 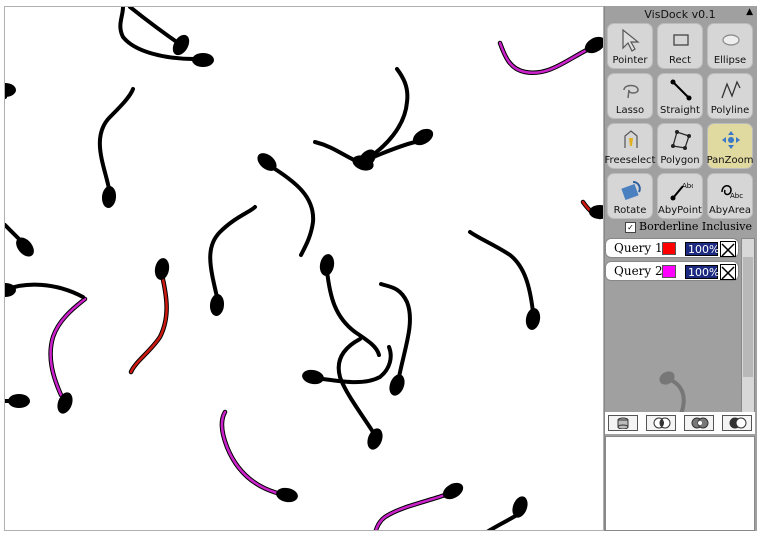 What do you see at coordinates (638, 271) in the screenshot?
I see `query-name: Query 2` at bounding box center [638, 271].